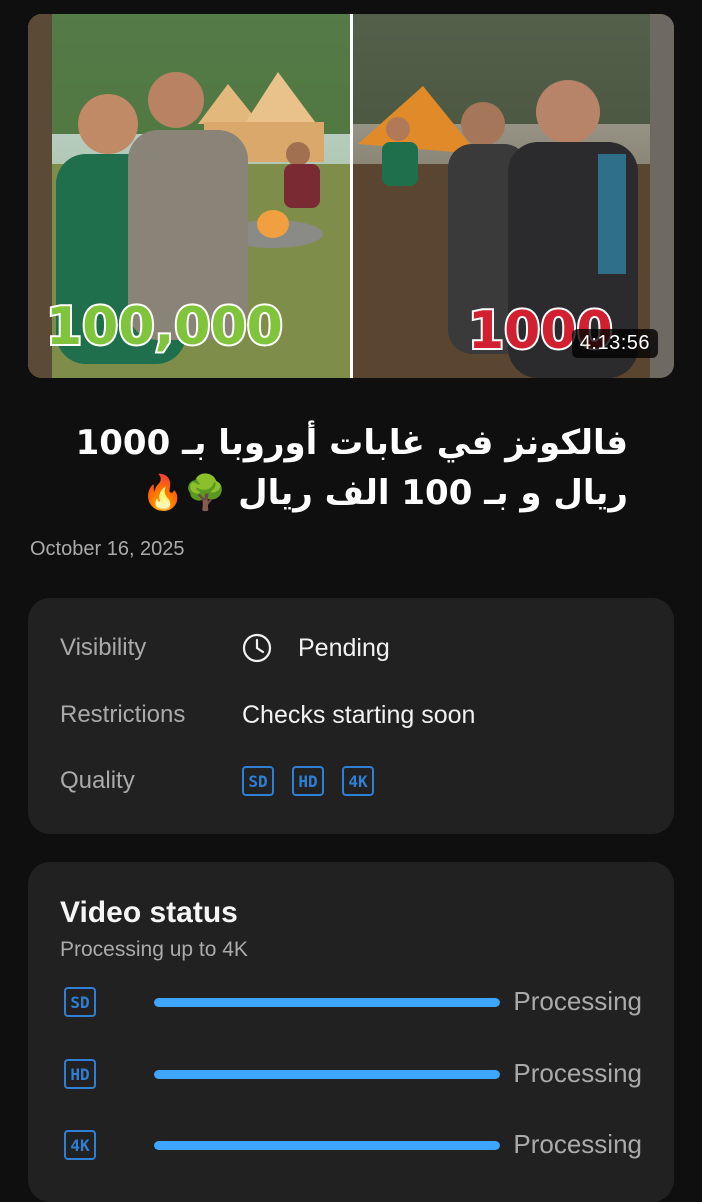 This screenshot has width=702, height=1202. Describe the element at coordinates (577, 1073) in the screenshot. I see `hd-status-text: Processing` at that location.